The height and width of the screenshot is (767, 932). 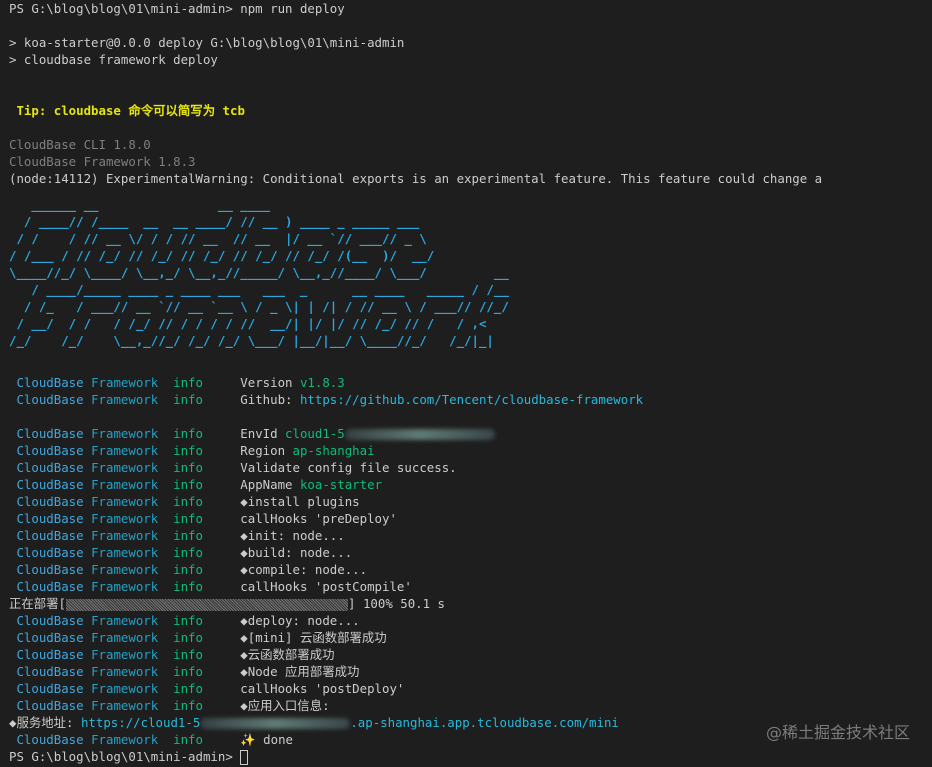 What do you see at coordinates (484, 722) in the screenshot?
I see `service-url-end: .ap-shanghai.app.tcloudbase.com/mini` at bounding box center [484, 722].